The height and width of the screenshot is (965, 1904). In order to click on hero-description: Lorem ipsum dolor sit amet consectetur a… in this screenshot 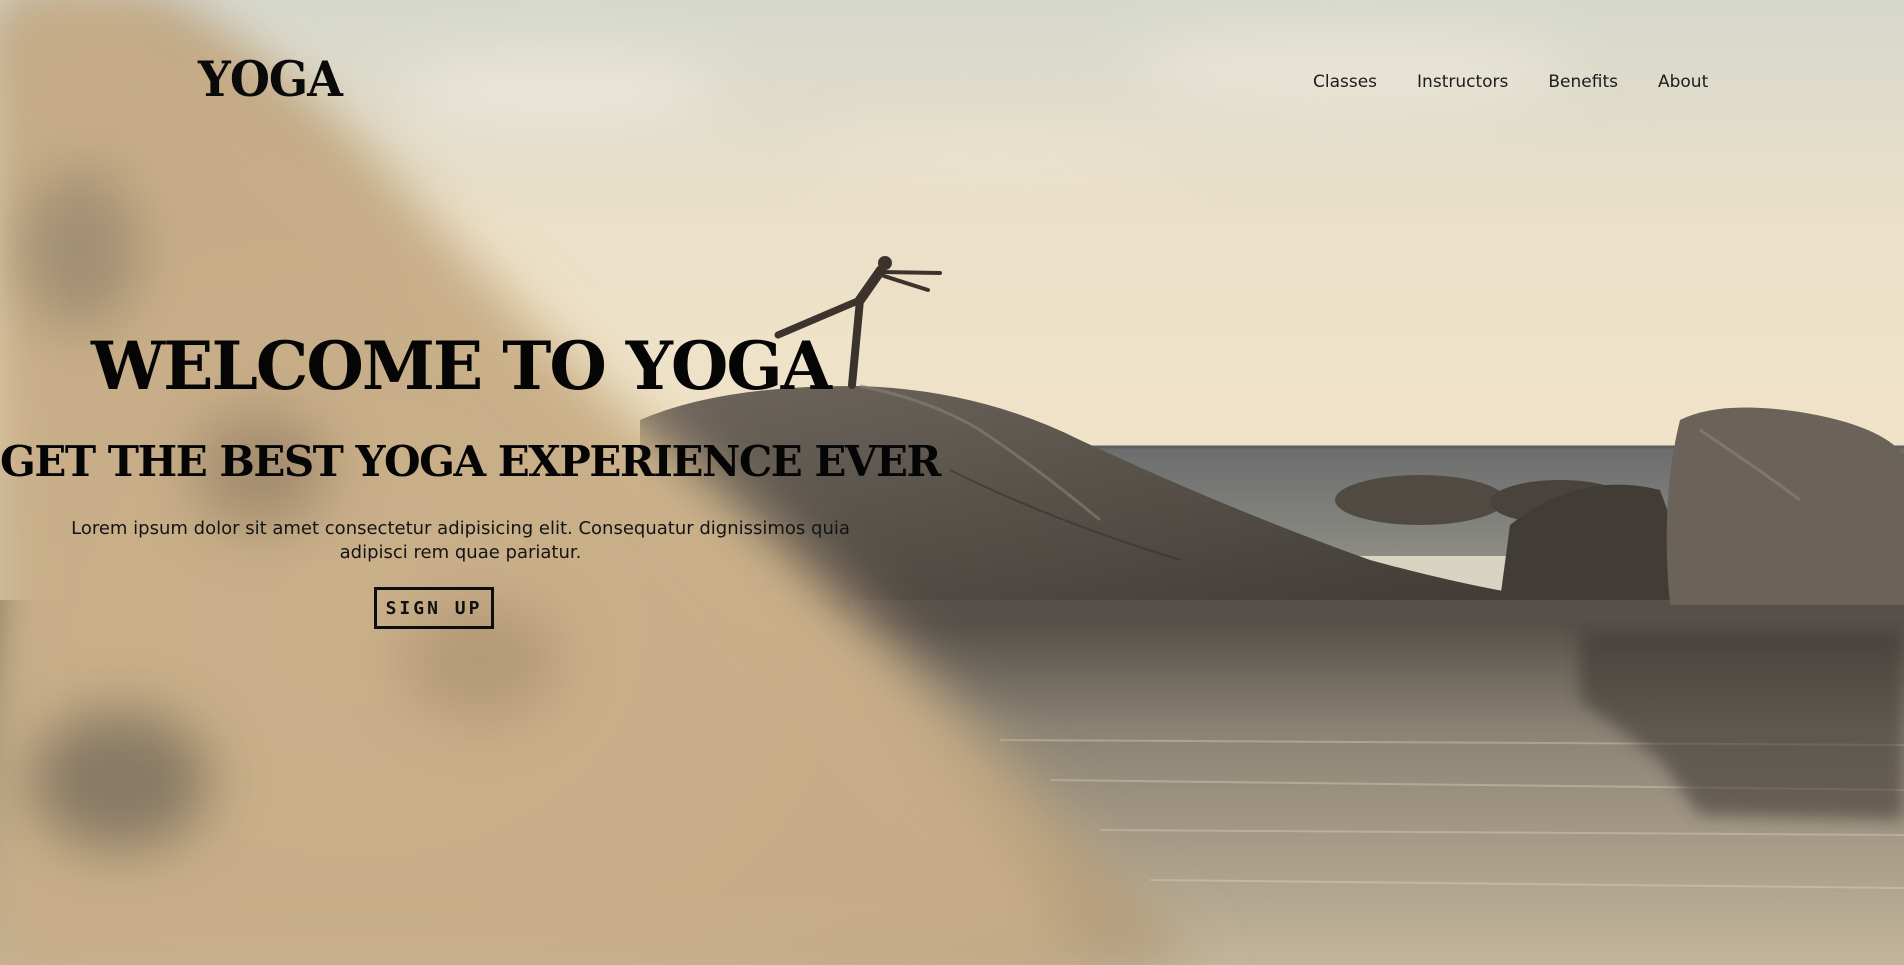, I will do `click(460, 540)`.